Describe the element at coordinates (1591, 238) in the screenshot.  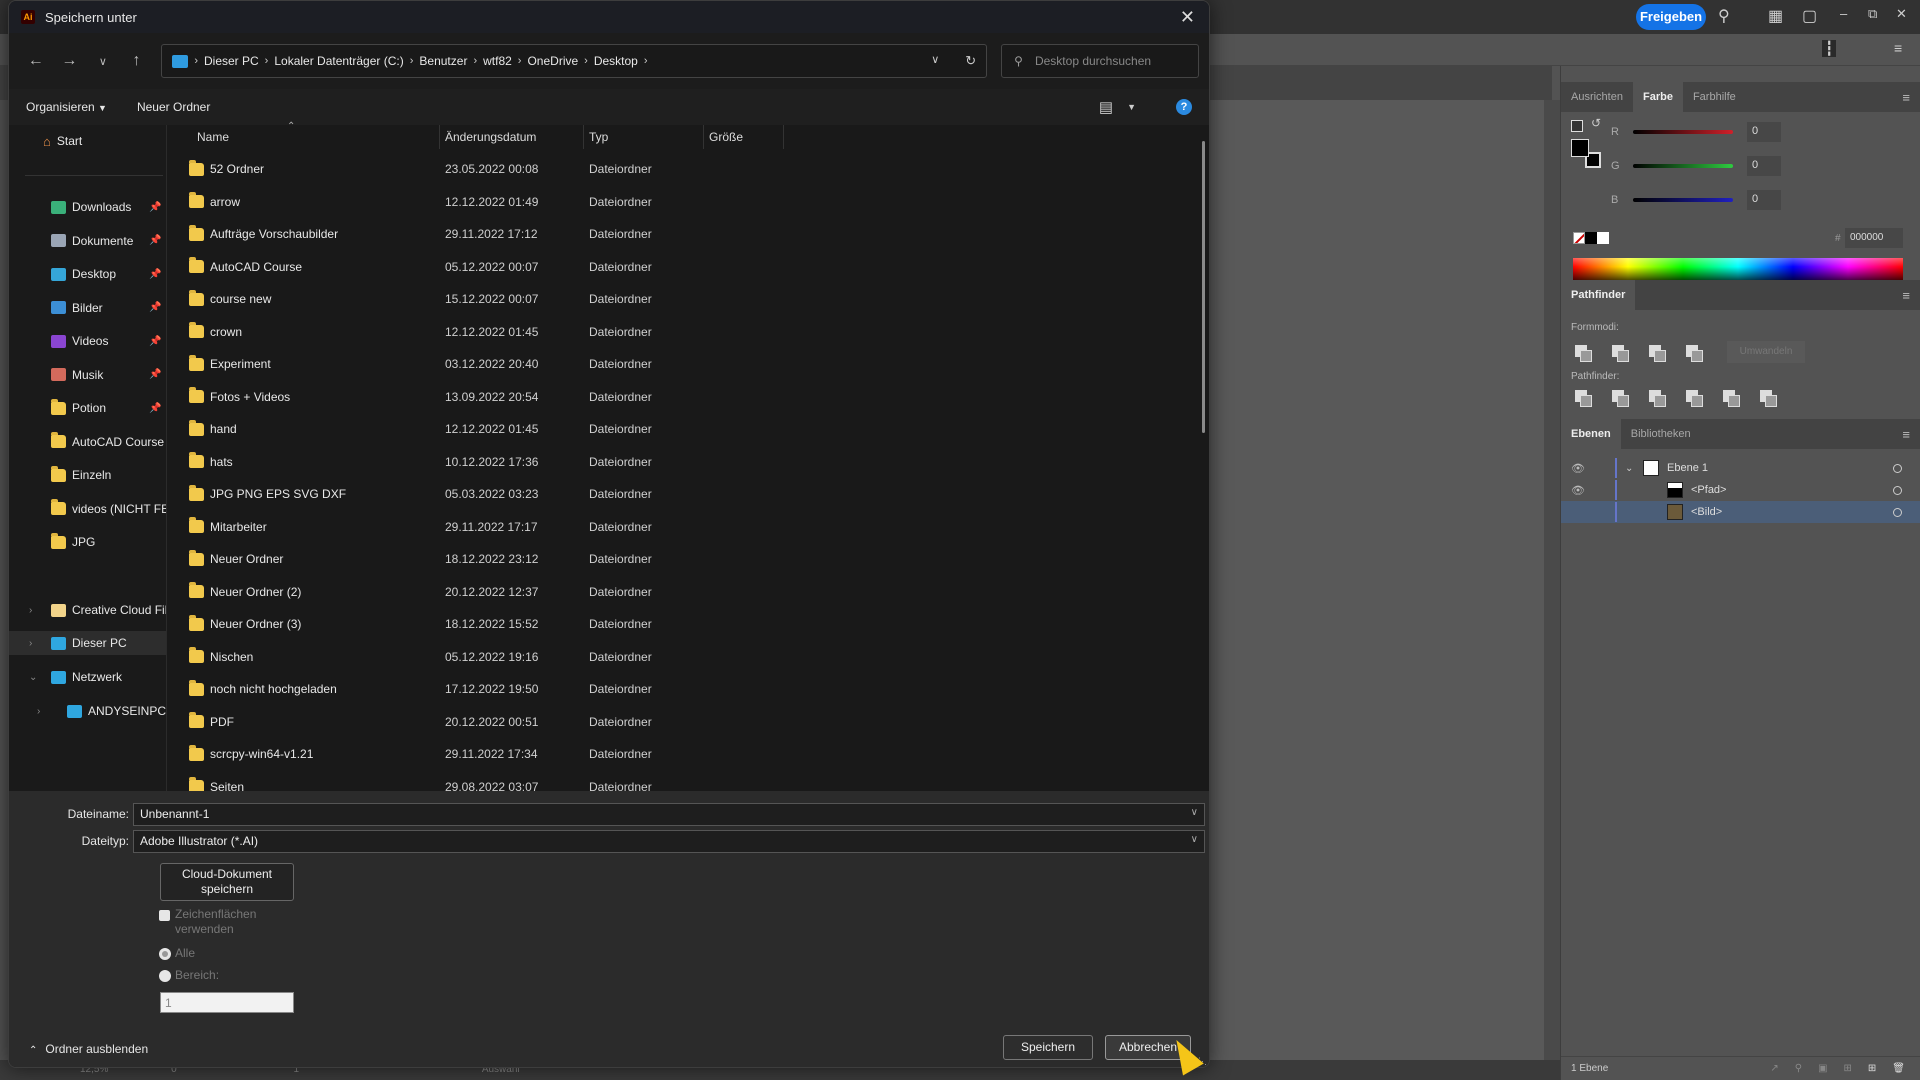
I see `black-swatch` at that location.